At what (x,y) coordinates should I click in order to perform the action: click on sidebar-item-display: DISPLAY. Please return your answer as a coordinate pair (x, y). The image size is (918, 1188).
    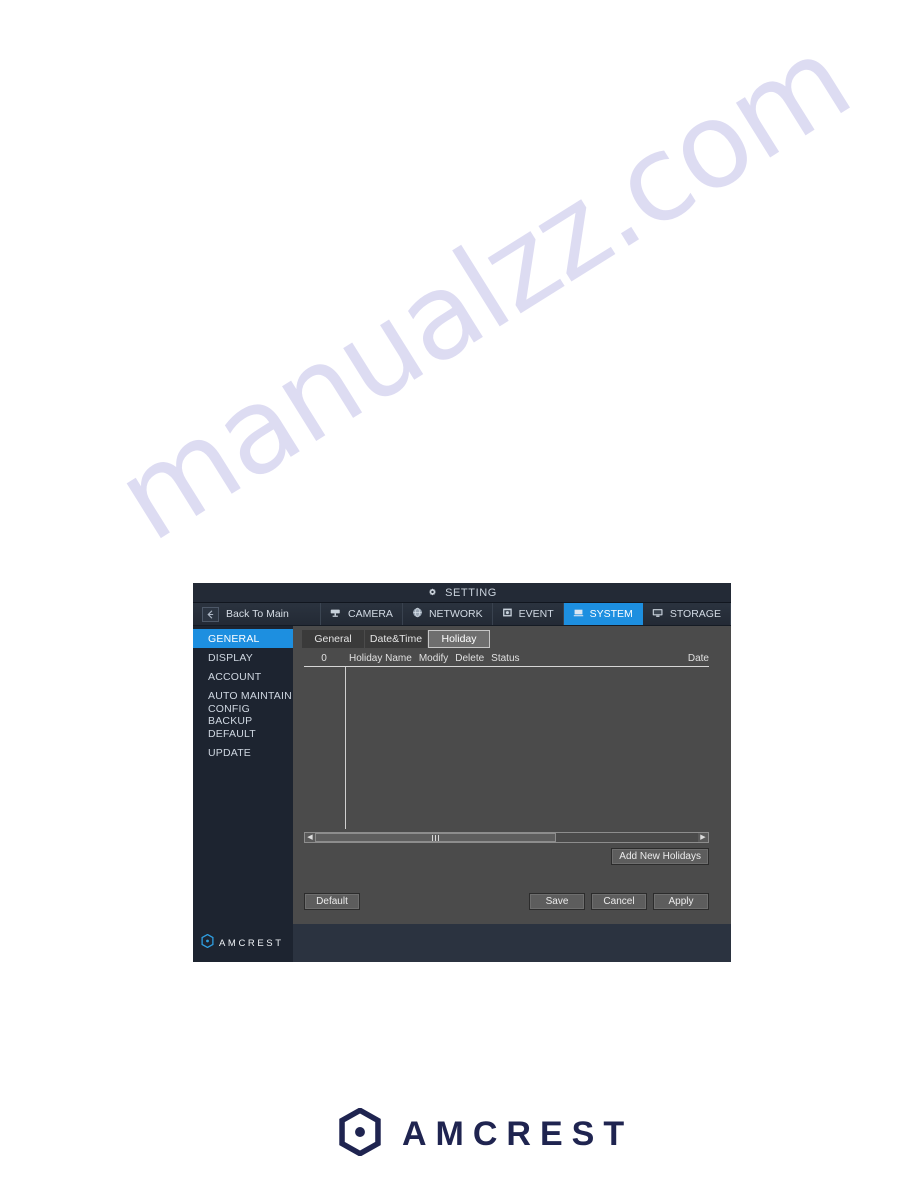
    Looking at the image, I should click on (243, 657).